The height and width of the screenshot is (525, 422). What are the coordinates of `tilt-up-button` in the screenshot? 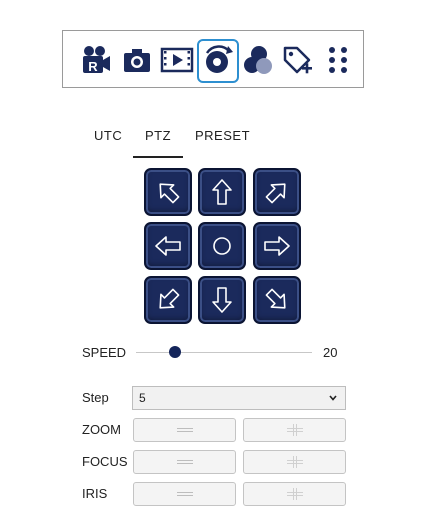 It's located at (222, 192).